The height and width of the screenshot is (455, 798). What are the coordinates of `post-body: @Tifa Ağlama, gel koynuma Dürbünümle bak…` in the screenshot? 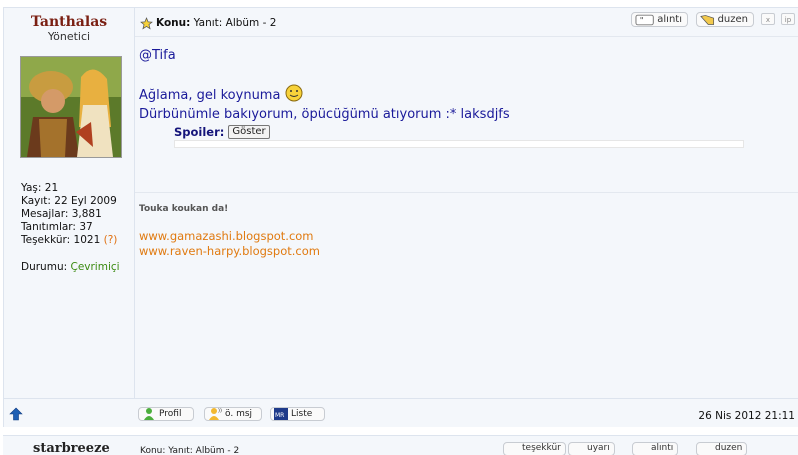 It's located at (324, 85).